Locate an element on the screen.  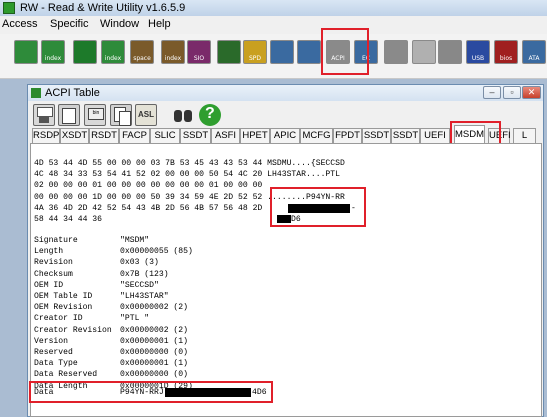
field-value: "MSDM" is located at coordinates (135, 240).